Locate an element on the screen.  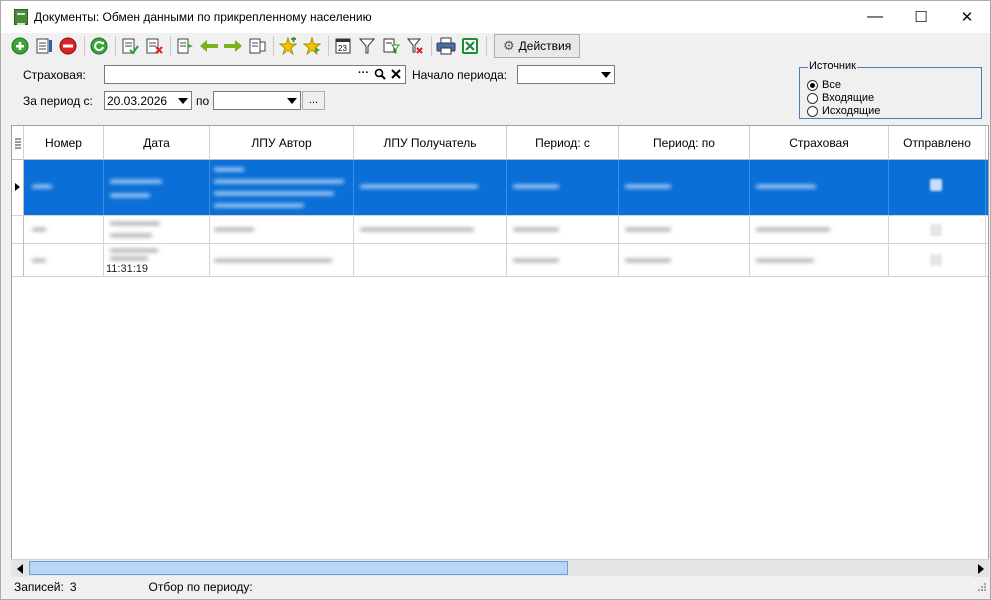
minimize-button: — is located at coordinates (875, 17).